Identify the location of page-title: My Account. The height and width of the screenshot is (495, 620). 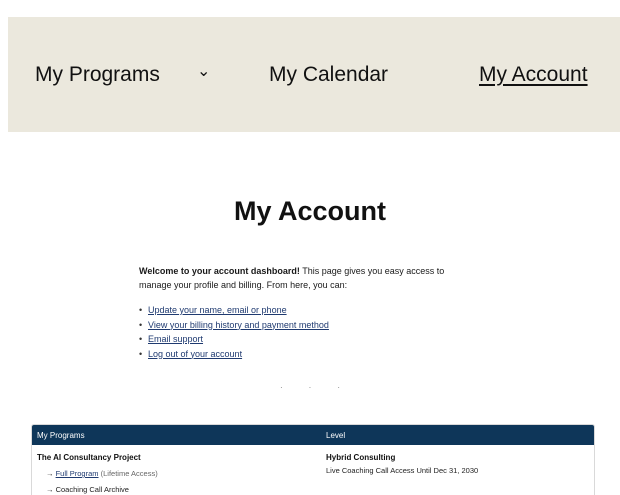
(309, 211).